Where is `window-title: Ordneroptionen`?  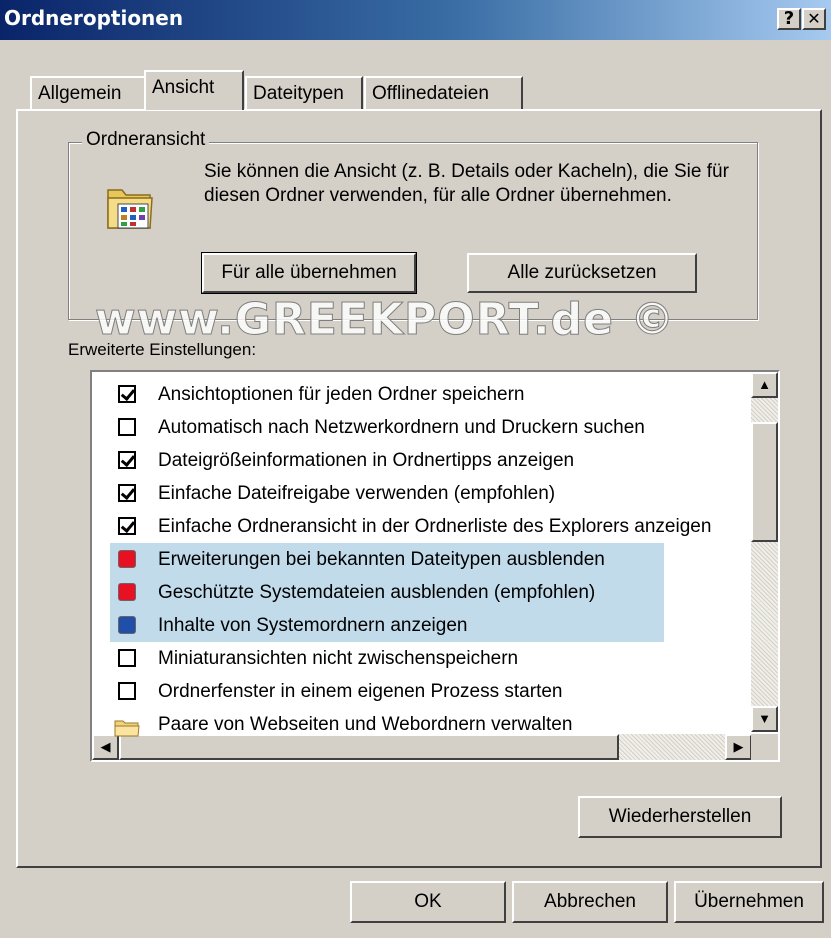 window-title: Ordneroptionen is located at coordinates (94, 18).